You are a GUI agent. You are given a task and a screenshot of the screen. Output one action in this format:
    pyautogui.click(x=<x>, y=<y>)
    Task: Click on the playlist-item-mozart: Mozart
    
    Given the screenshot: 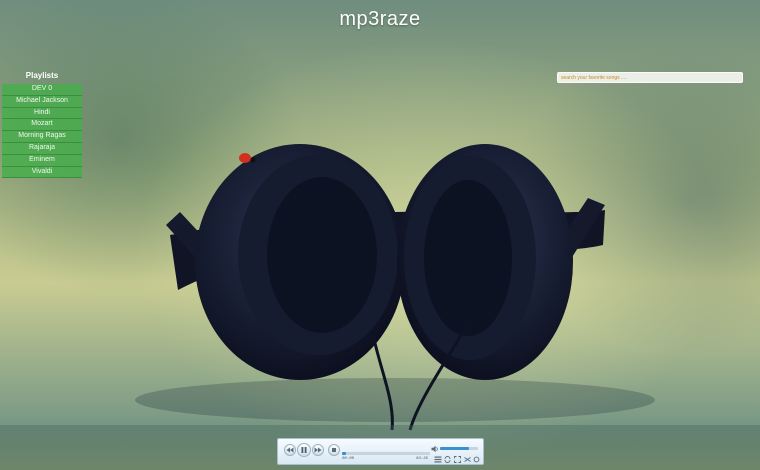 What is the action you would take?
    pyautogui.click(x=42, y=125)
    